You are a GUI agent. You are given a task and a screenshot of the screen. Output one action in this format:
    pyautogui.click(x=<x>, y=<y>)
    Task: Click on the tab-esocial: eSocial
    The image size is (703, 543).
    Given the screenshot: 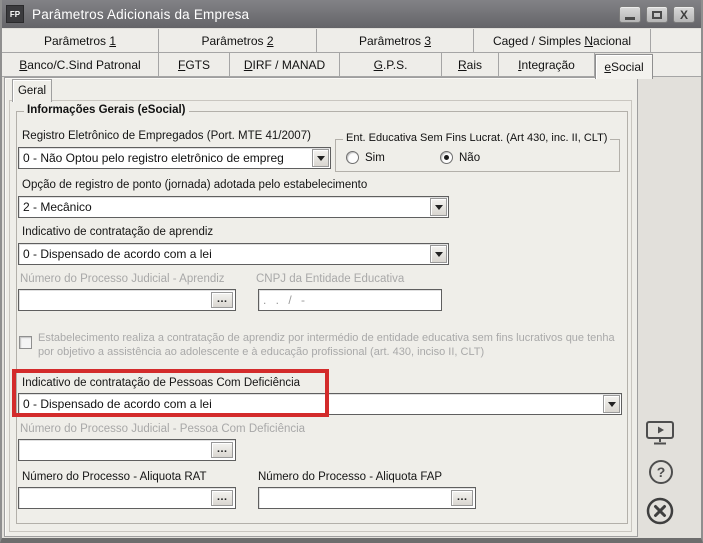 What is the action you would take?
    pyautogui.click(x=624, y=66)
    